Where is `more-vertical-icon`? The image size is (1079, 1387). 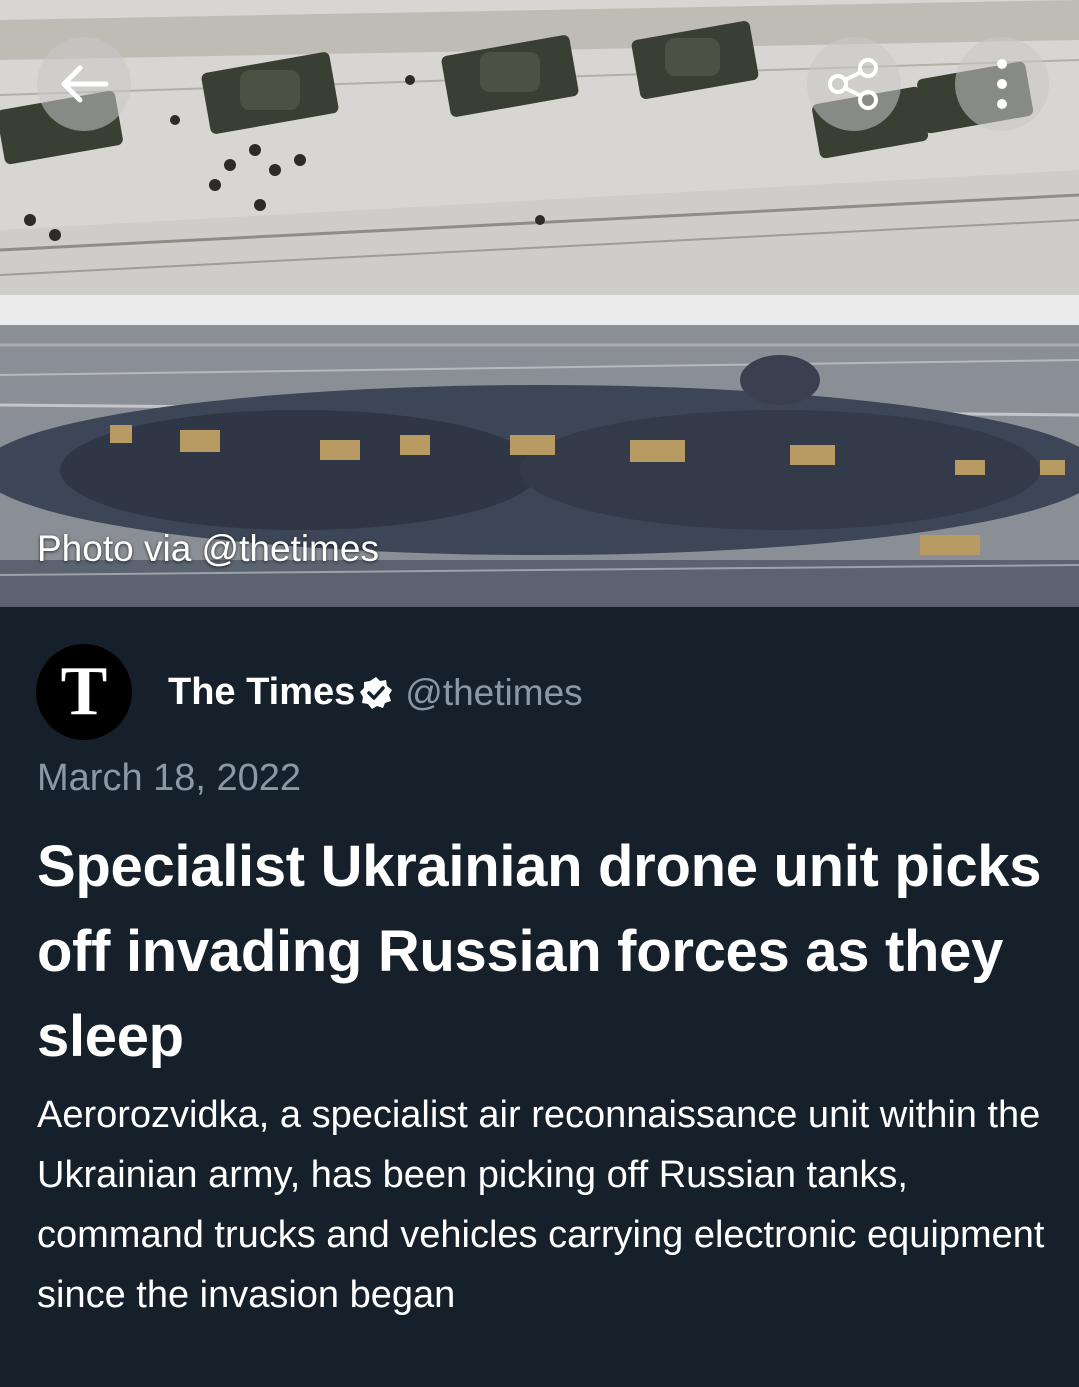 more-vertical-icon is located at coordinates (1002, 84).